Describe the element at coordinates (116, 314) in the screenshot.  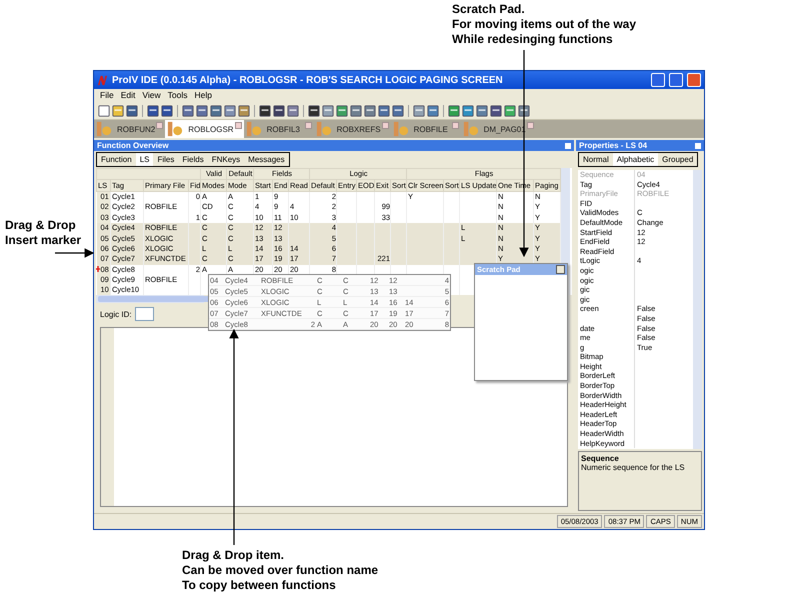
I see `field-label: Logic ID:` at that location.